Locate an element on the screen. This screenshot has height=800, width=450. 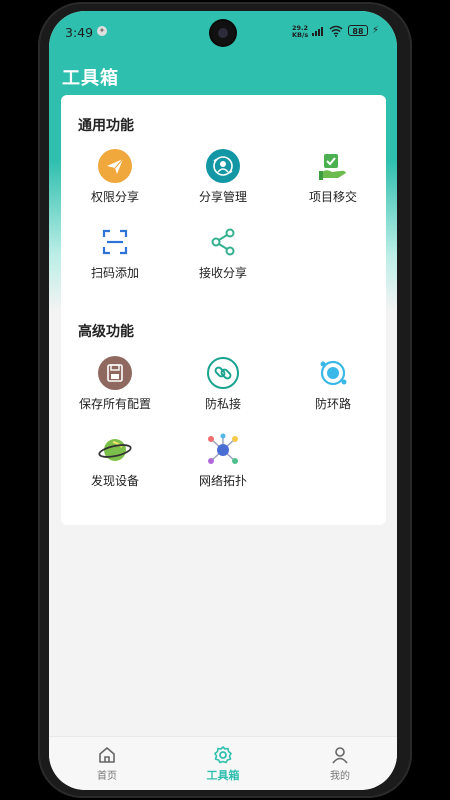
link-guard-icon is located at coordinates (223, 373).